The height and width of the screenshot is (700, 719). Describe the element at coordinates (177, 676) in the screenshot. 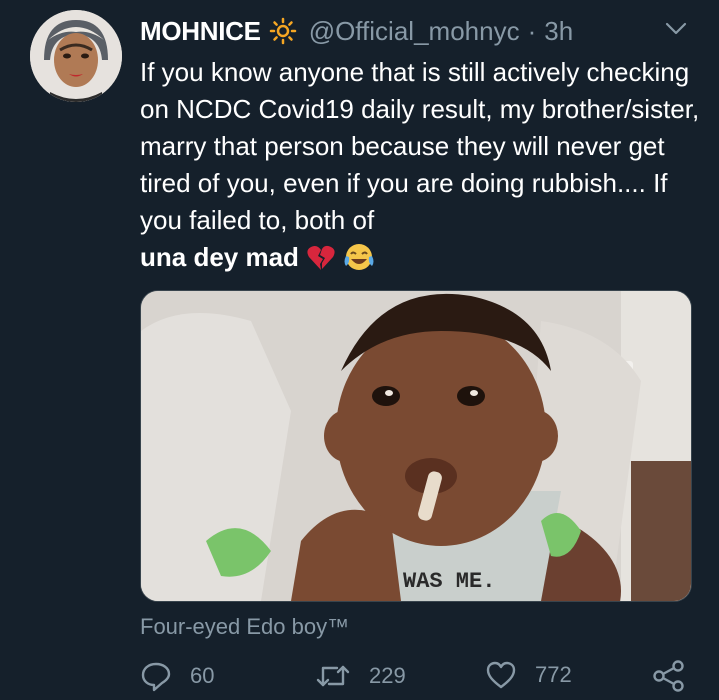

I see `reply-button: 60` at that location.